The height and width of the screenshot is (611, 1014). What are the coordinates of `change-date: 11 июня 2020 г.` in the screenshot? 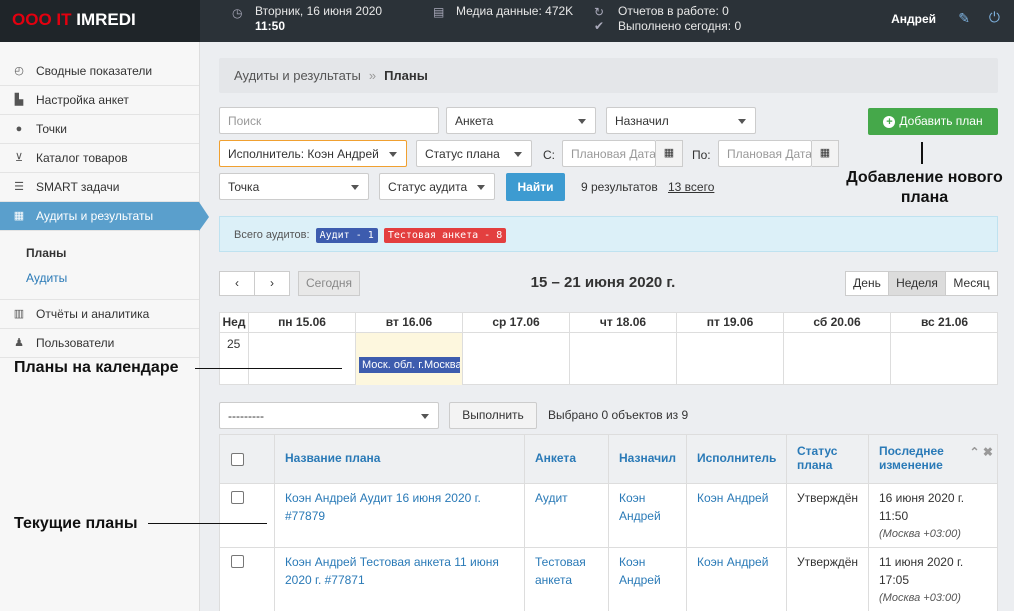 It's located at (921, 562).